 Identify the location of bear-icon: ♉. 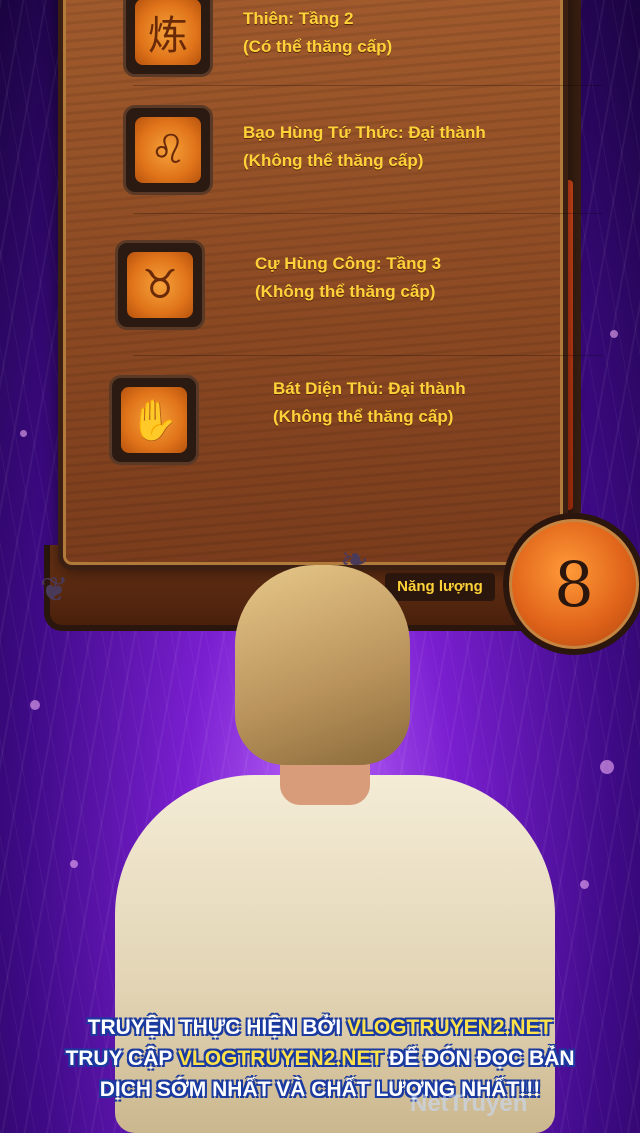
(160, 285).